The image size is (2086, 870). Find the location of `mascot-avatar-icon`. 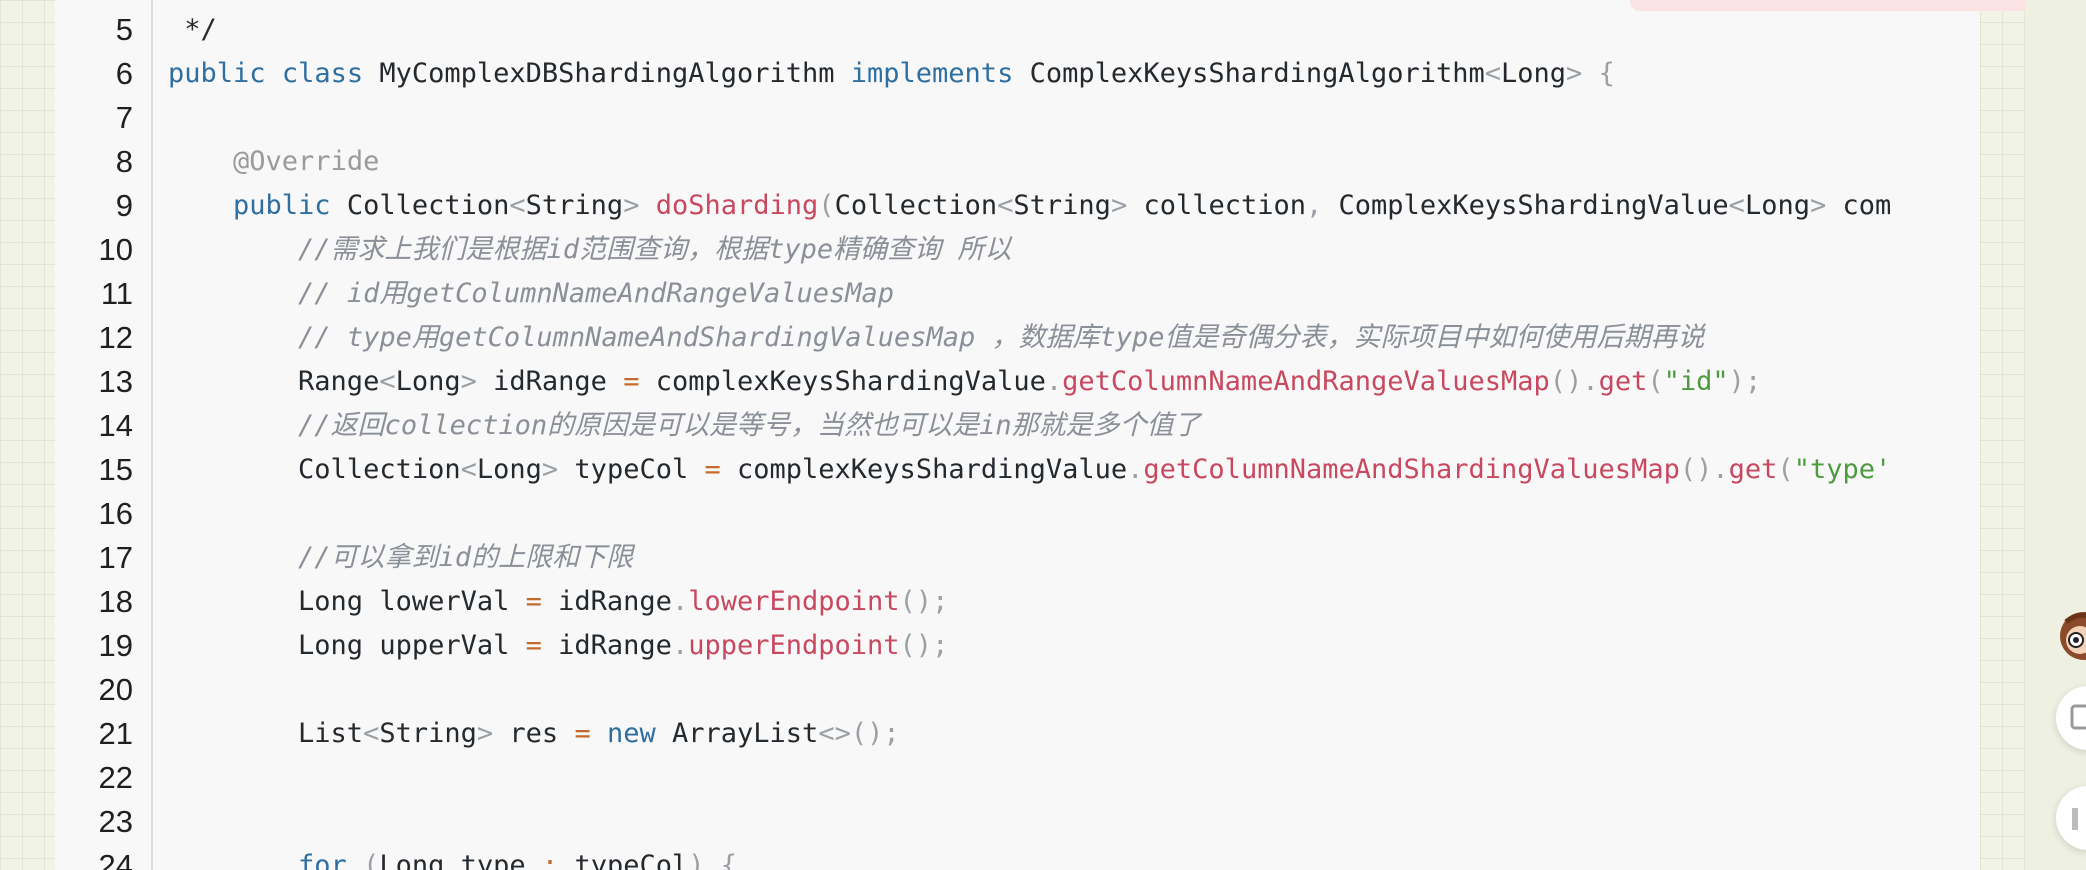

mascot-avatar-icon is located at coordinates (2066, 636).